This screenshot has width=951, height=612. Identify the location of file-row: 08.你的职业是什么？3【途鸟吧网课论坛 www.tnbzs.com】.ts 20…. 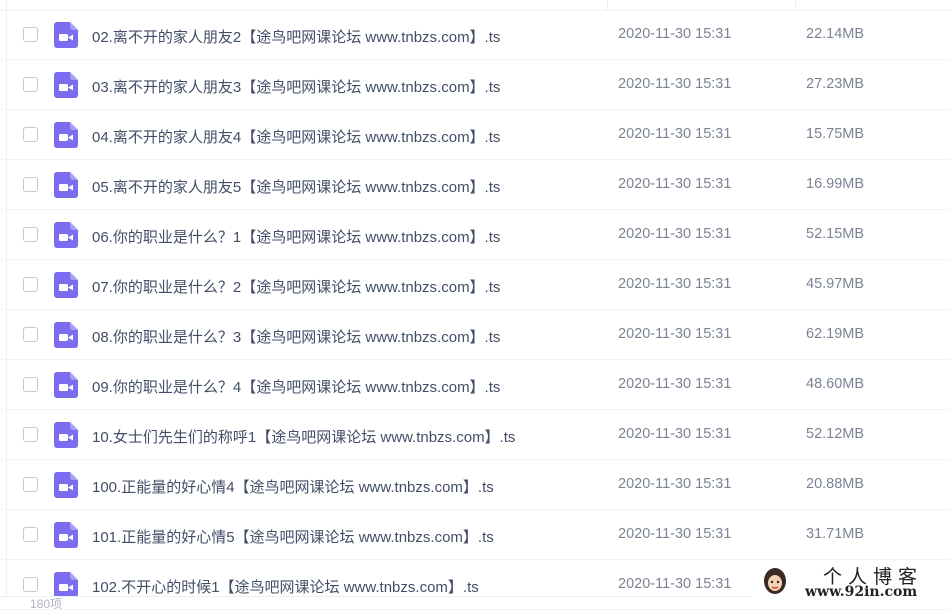
(475, 335).